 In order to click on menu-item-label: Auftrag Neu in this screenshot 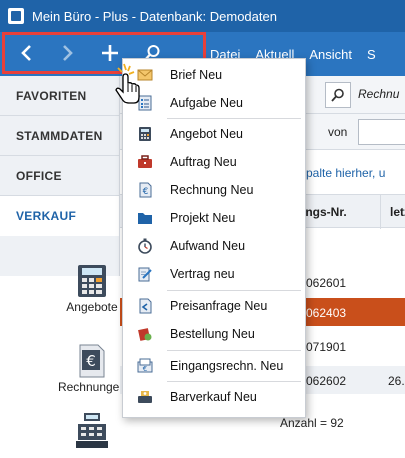, I will do `click(203, 162)`.